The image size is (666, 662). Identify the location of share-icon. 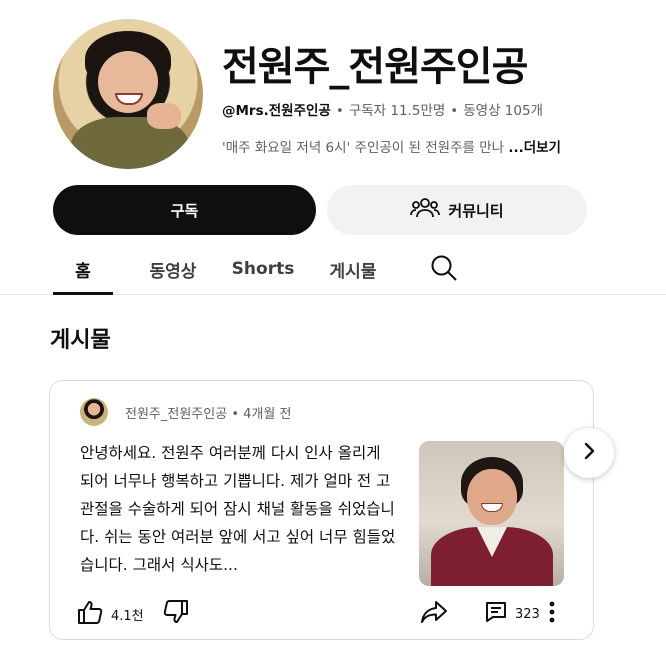
(434, 614).